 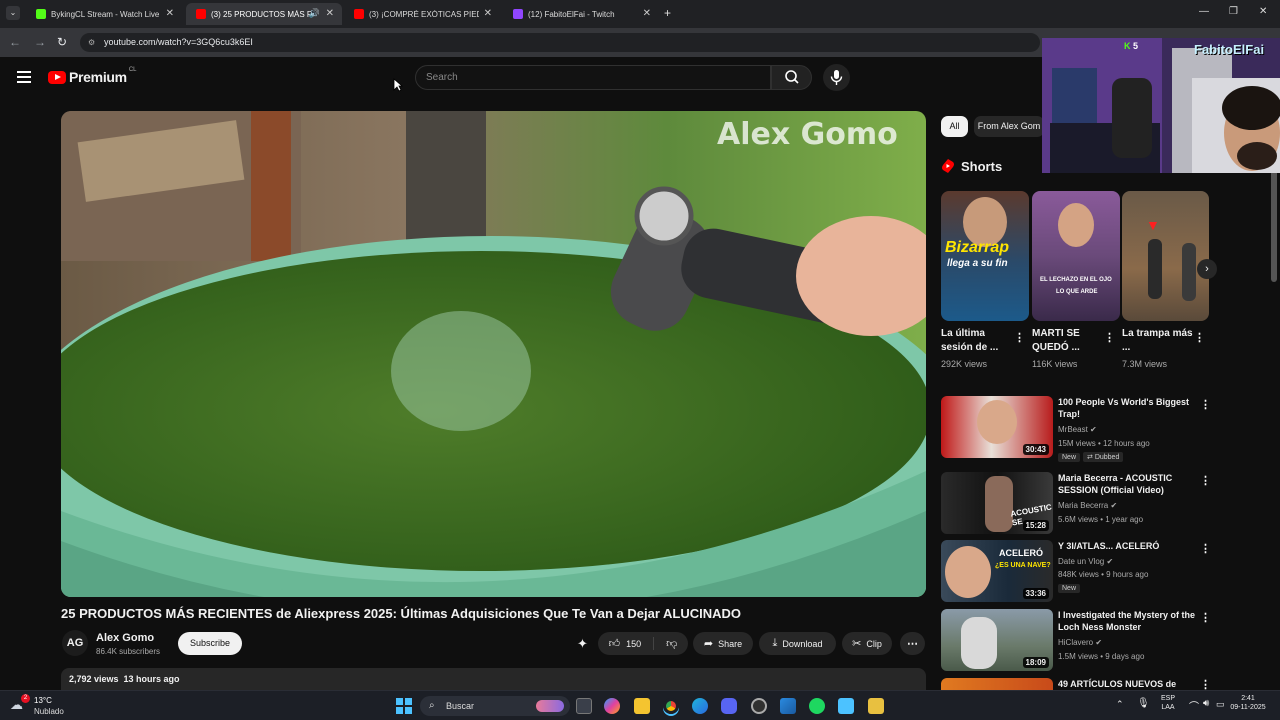 I want to click on tab-twitch: (12) FabitoElFai - Twitch ✕, so click(x=581, y=14).